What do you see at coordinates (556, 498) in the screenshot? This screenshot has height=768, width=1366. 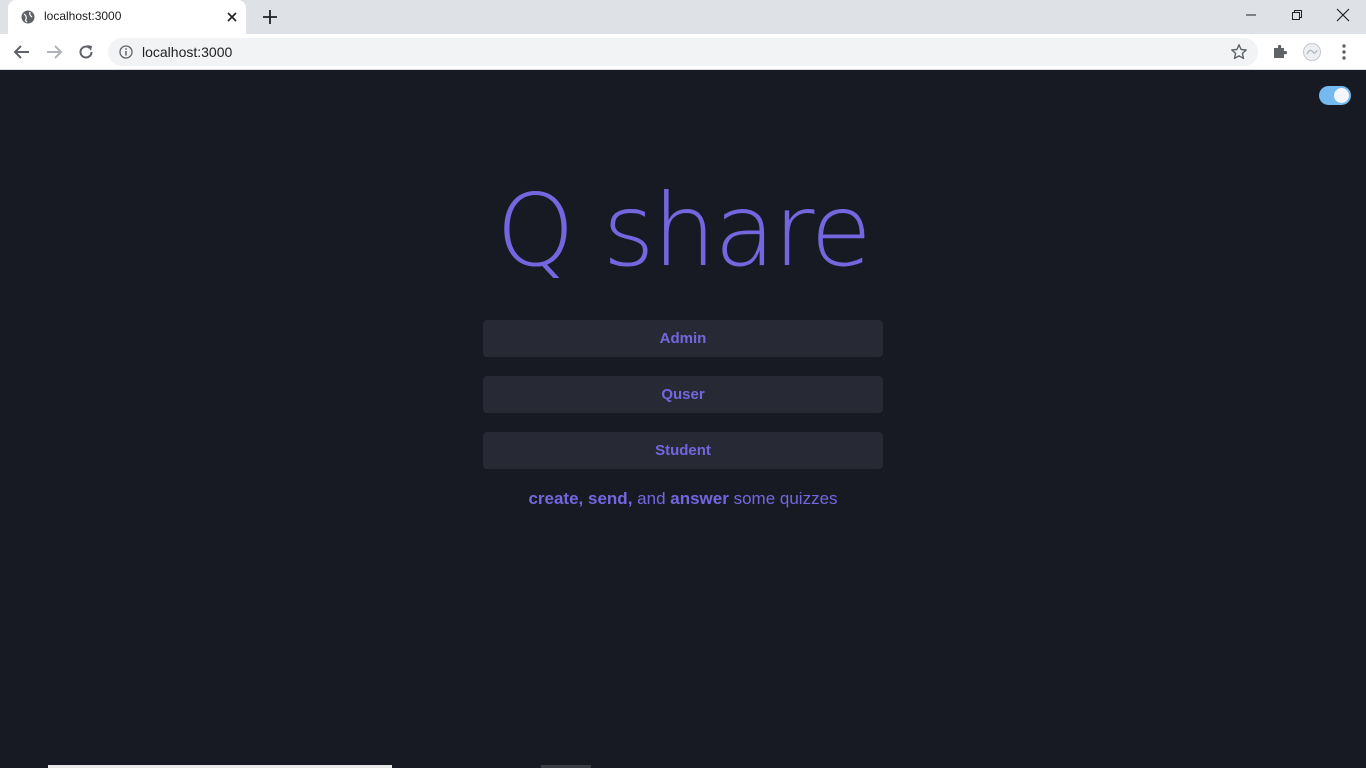 I see `tagline-create: create,` at bounding box center [556, 498].